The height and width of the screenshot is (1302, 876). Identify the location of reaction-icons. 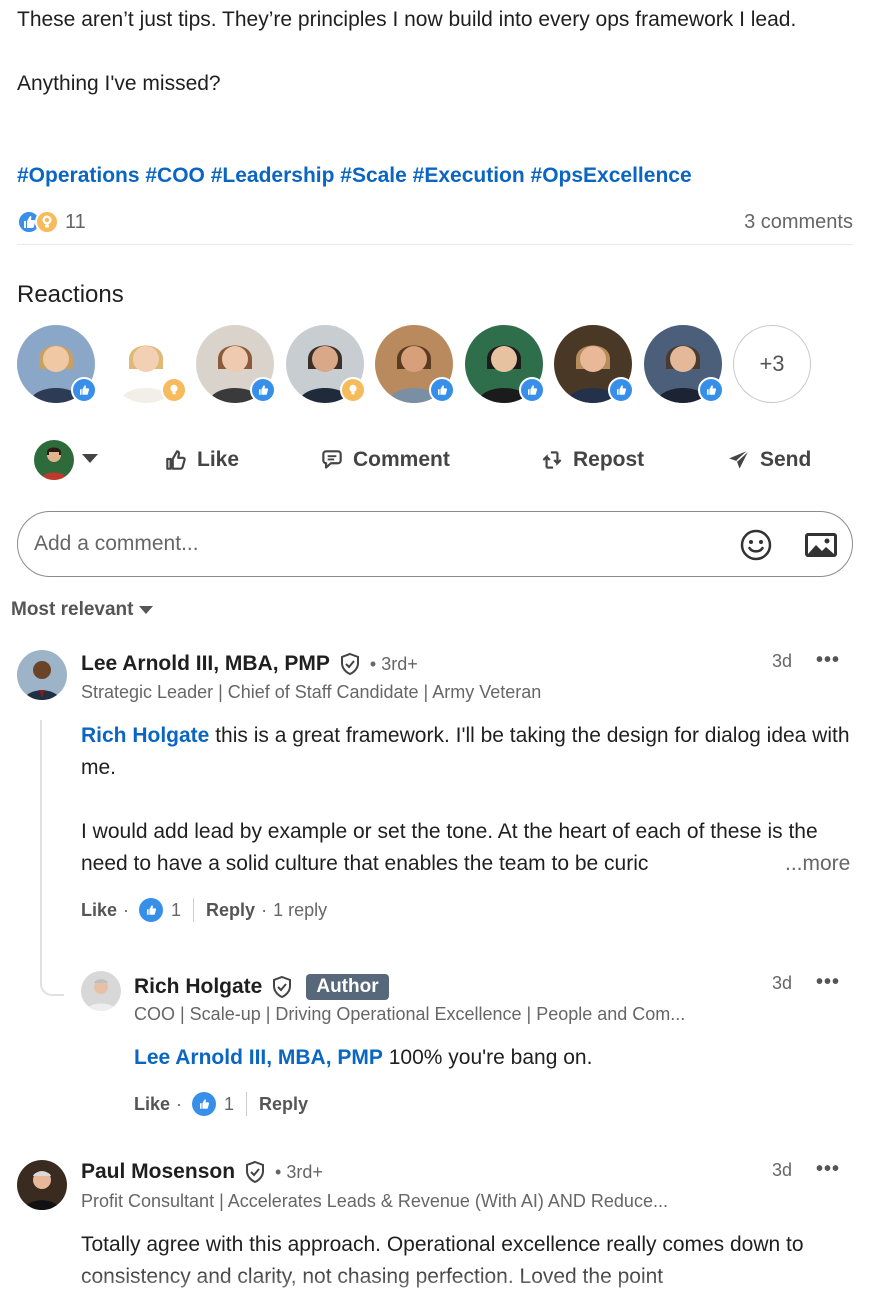
(40, 222).